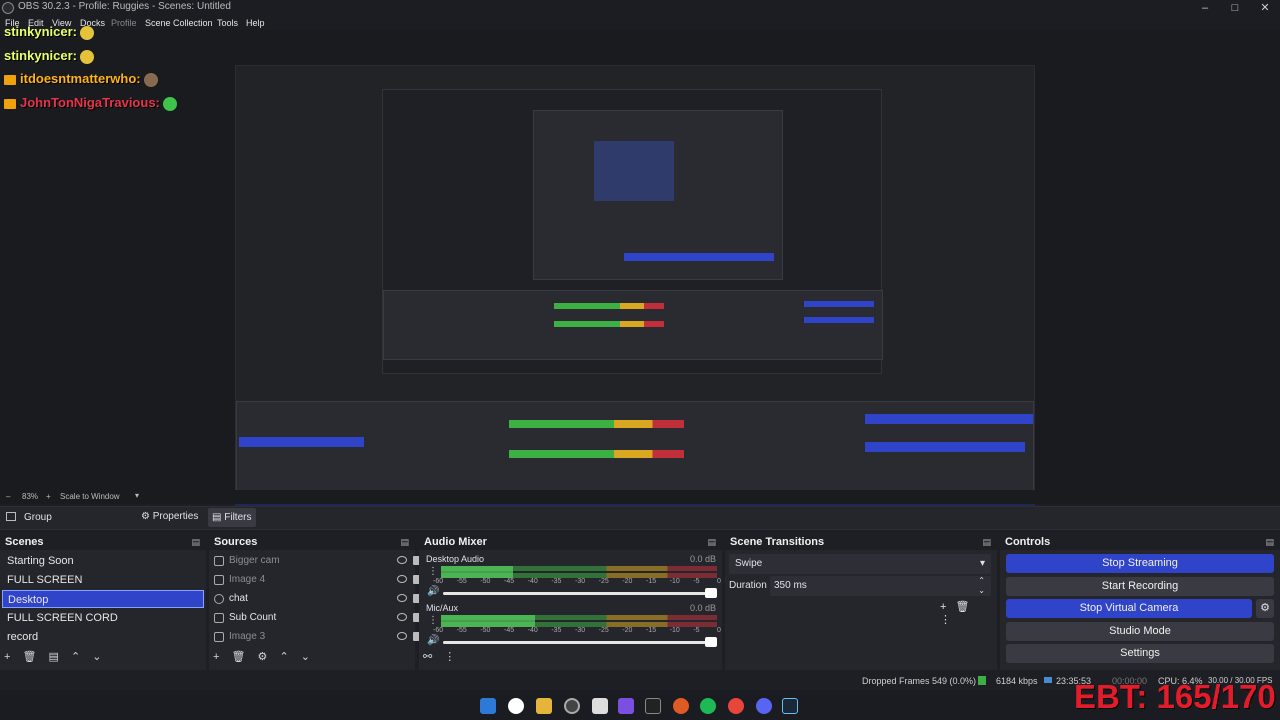 This screenshot has height=720, width=1280. What do you see at coordinates (708, 706) in the screenshot?
I see `spotify-icon` at bounding box center [708, 706].